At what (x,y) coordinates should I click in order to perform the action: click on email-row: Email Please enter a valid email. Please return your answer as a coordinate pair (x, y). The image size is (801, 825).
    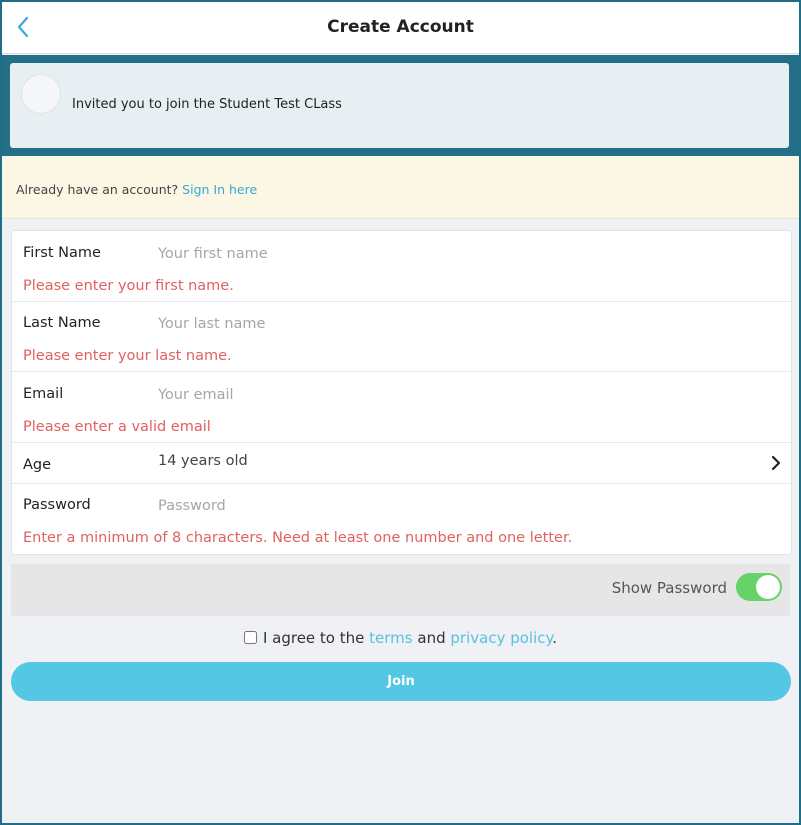
    Looking at the image, I should click on (401, 407).